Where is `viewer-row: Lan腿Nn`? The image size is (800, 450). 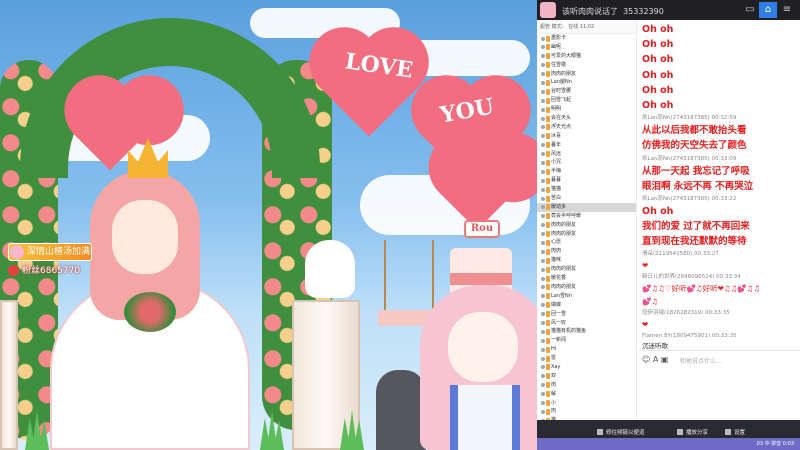 viewer-row: Lan腿Nn is located at coordinates (586, 82).